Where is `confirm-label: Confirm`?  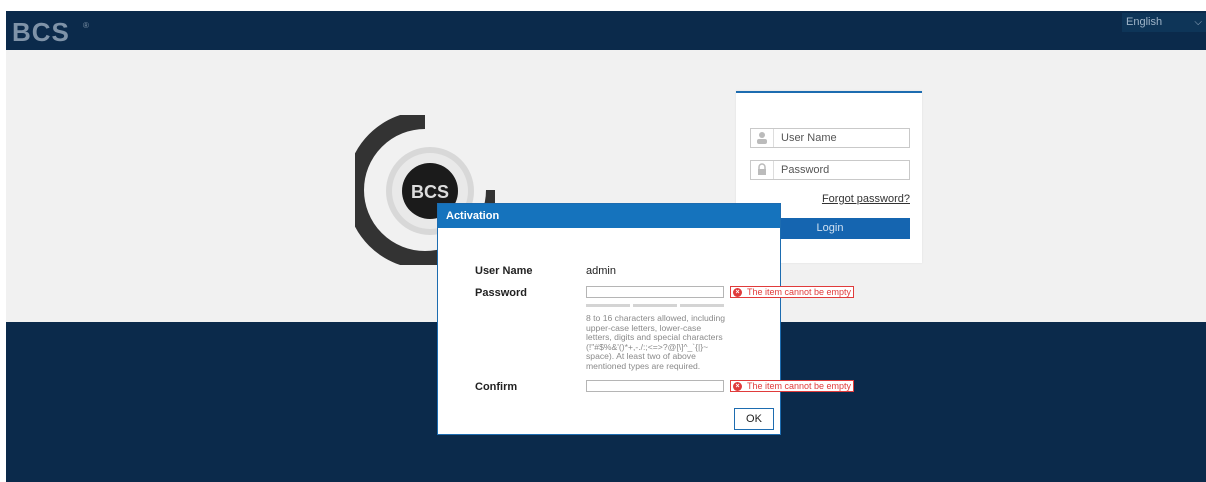 confirm-label: Confirm is located at coordinates (496, 387).